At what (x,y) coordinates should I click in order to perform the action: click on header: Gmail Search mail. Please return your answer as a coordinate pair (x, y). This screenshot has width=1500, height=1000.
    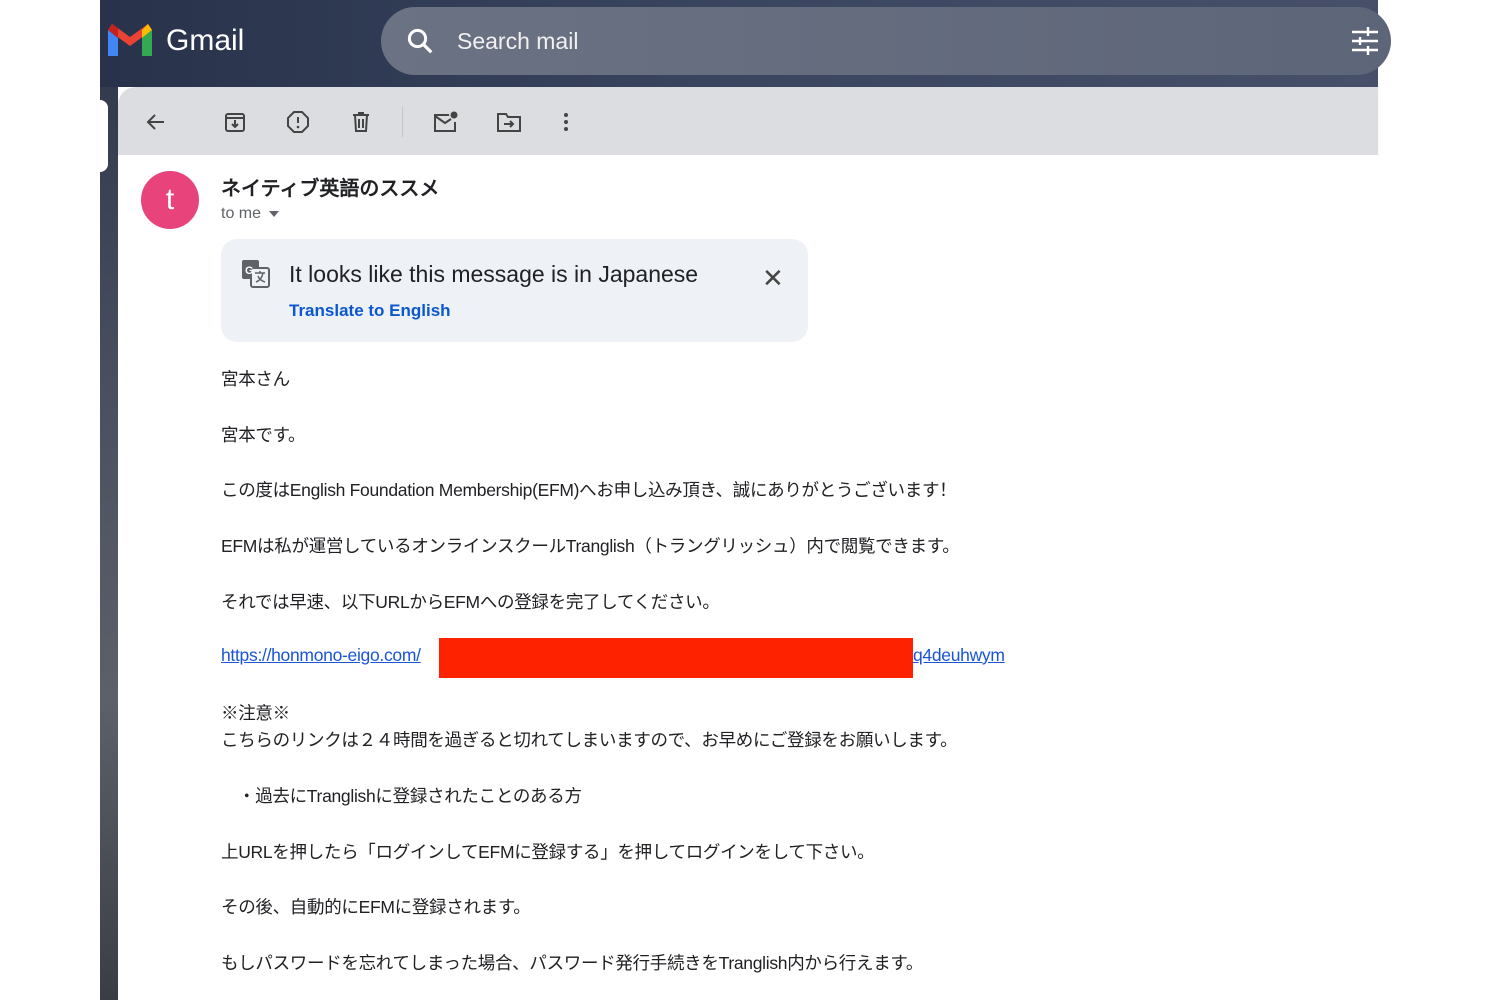
    Looking at the image, I should click on (745, 43).